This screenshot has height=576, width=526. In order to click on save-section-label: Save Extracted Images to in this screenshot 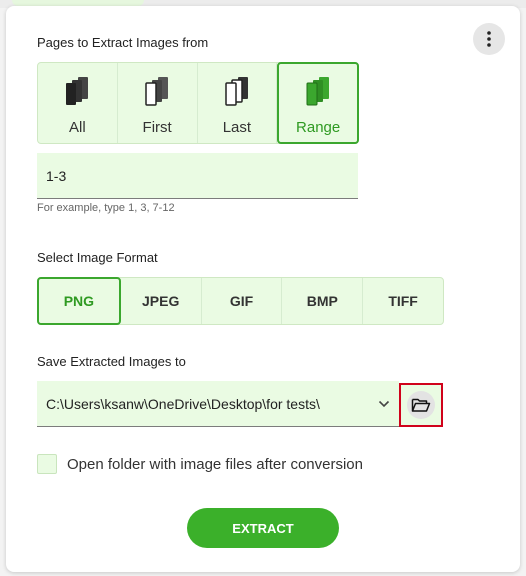, I will do `click(111, 361)`.